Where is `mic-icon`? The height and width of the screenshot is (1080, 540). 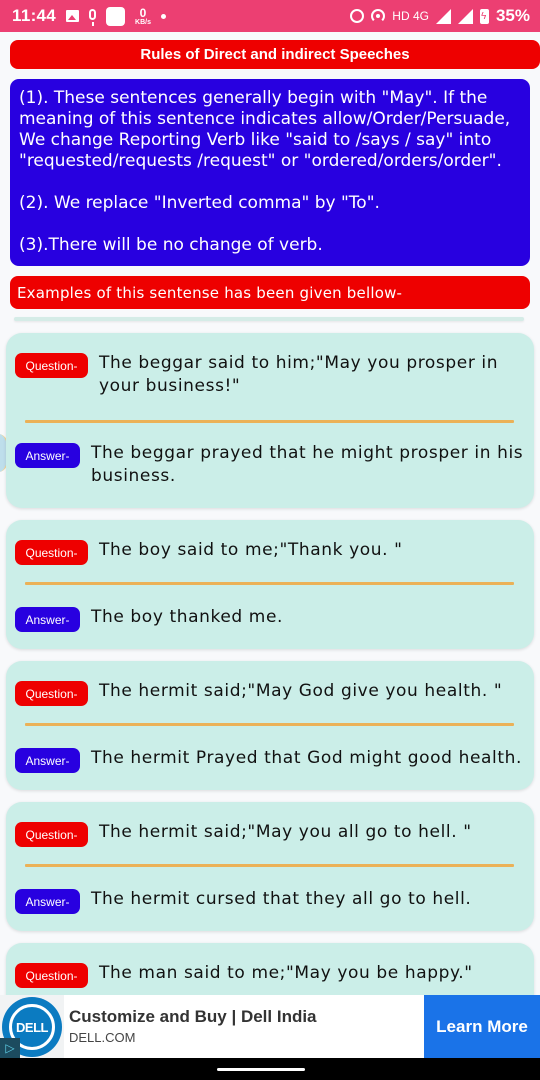
mic-icon is located at coordinates (93, 17).